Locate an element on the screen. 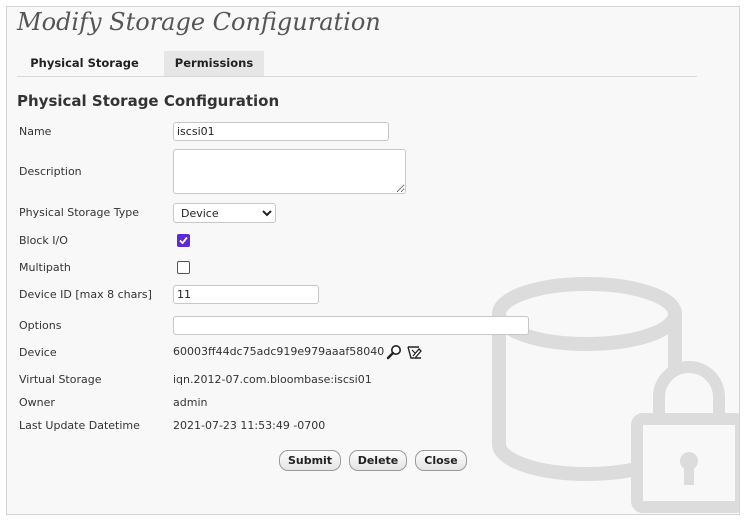 This screenshot has height=521, width=747. storage-type-label: Physical Storage Type is located at coordinates (79, 212).